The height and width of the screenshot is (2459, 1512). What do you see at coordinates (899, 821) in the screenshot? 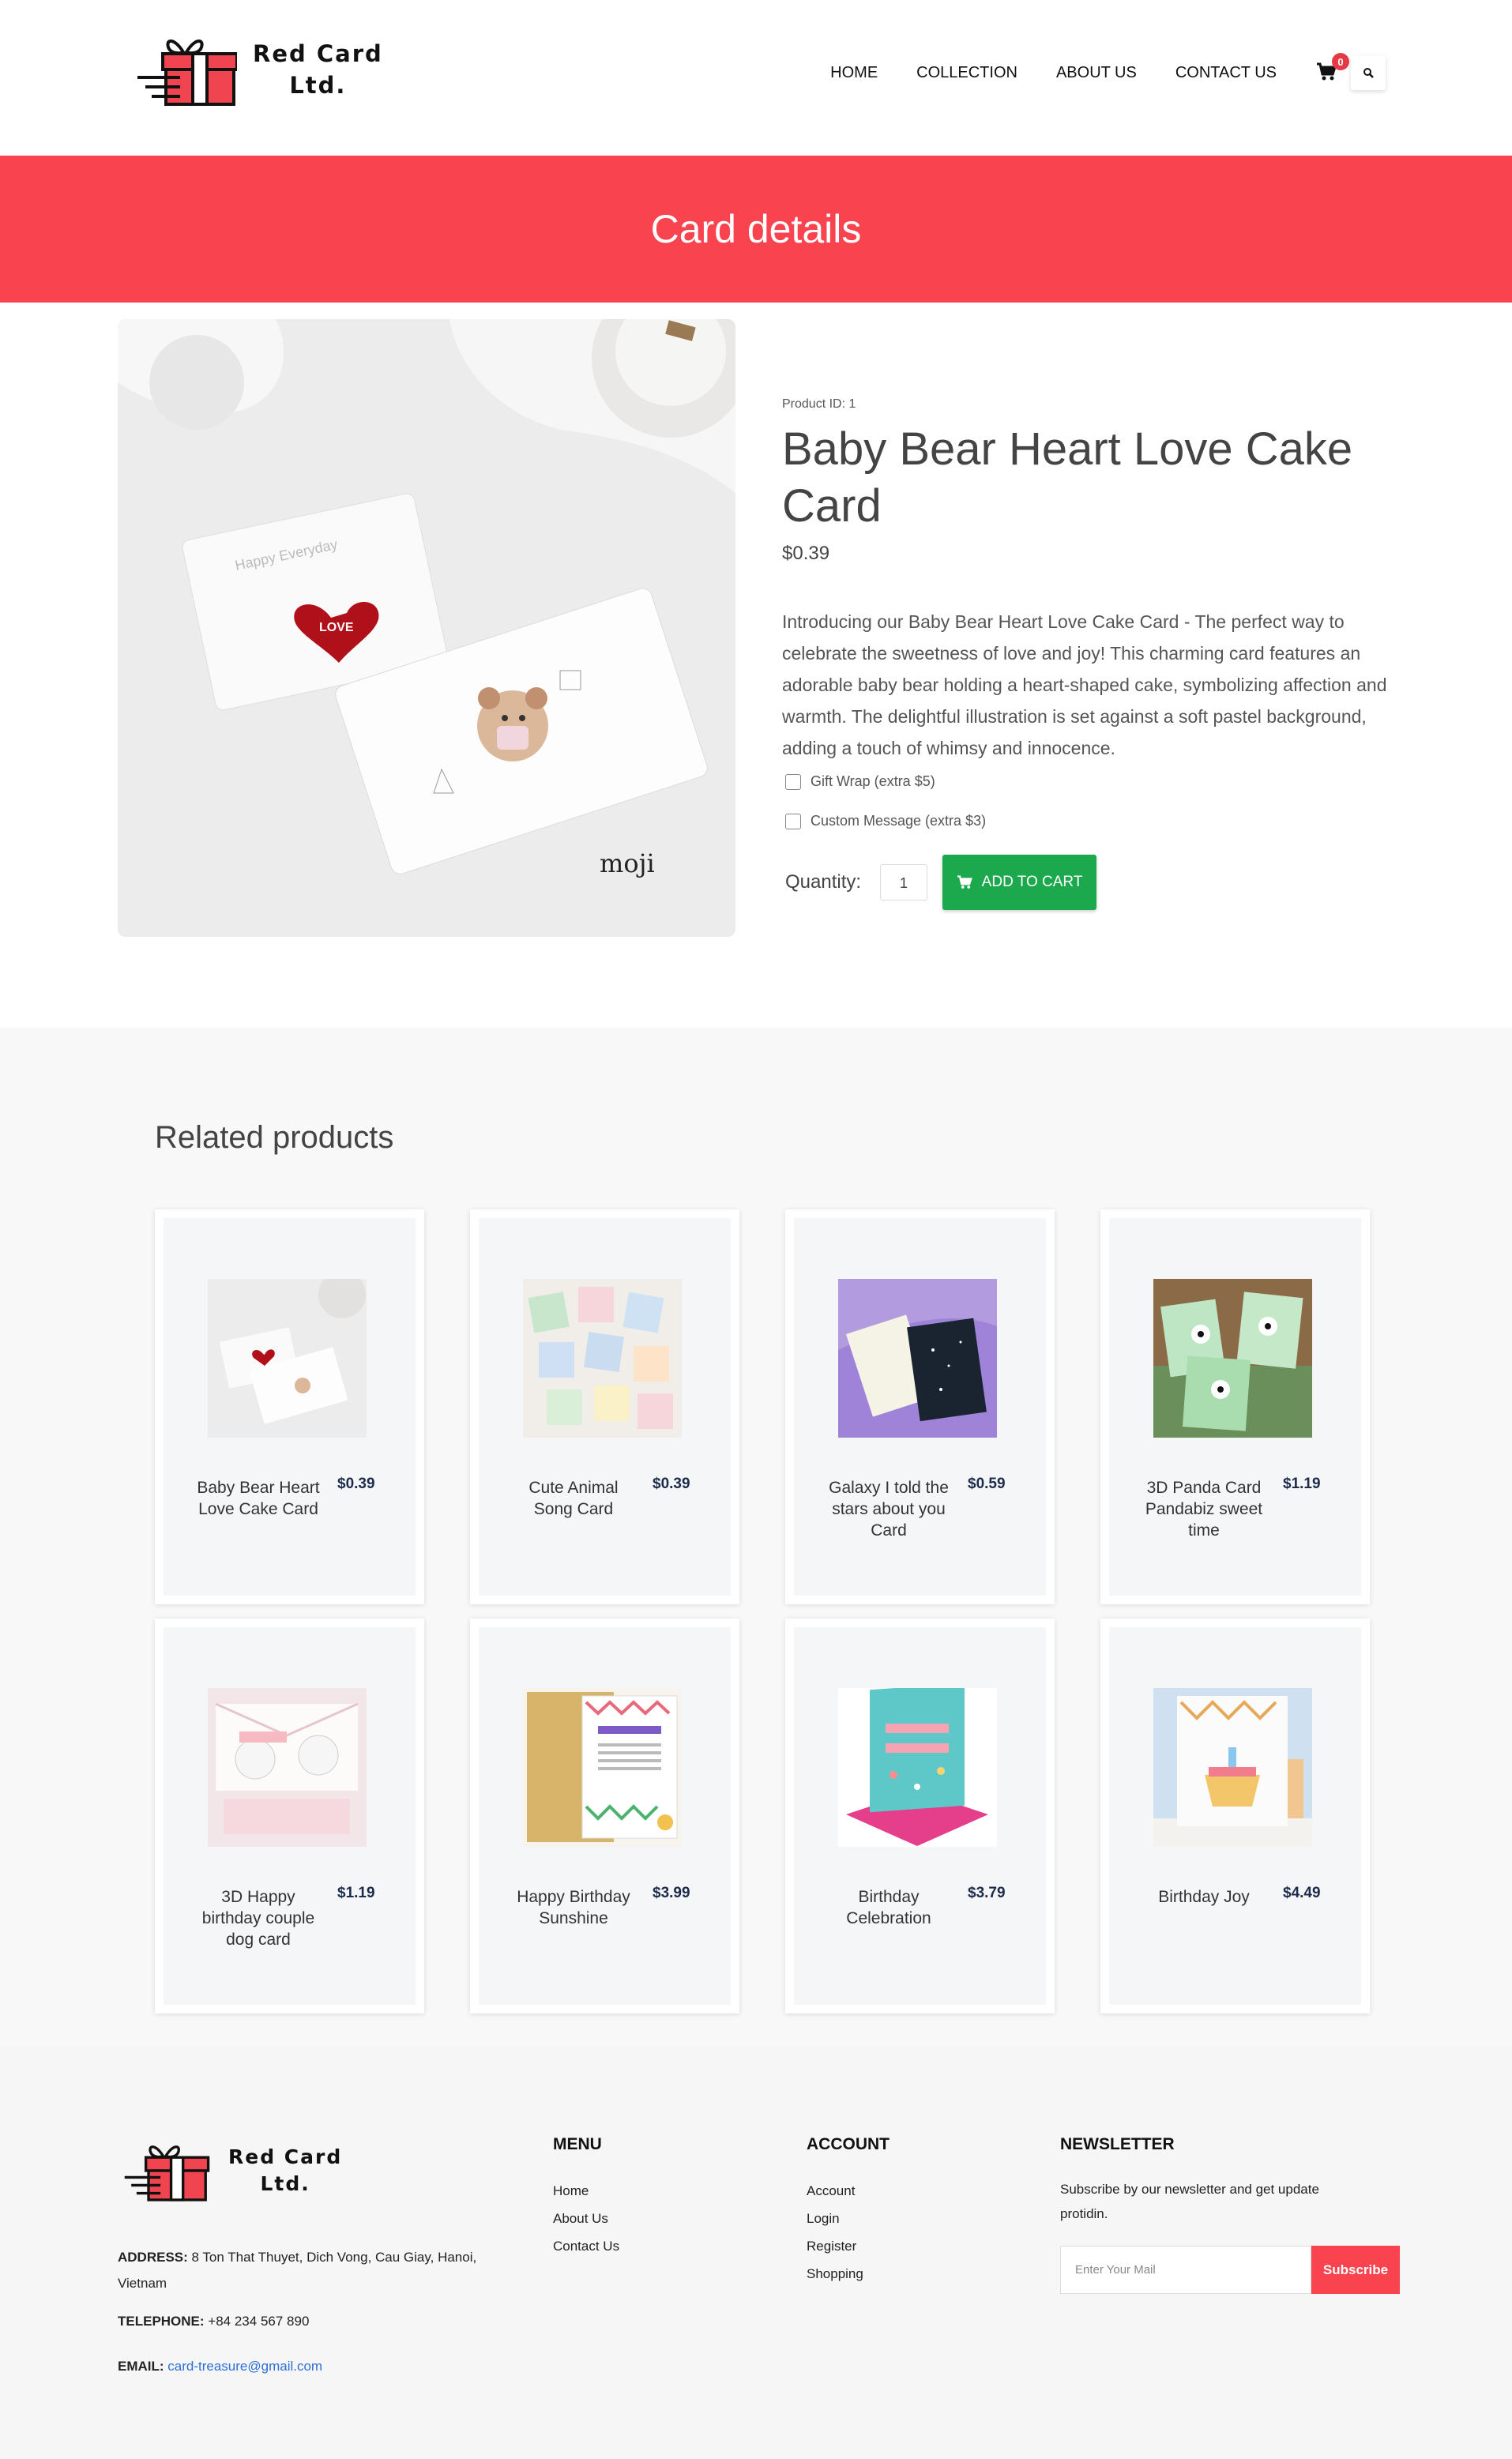
I see `custom-message-label: Custom Message (extra $3)` at bounding box center [899, 821].